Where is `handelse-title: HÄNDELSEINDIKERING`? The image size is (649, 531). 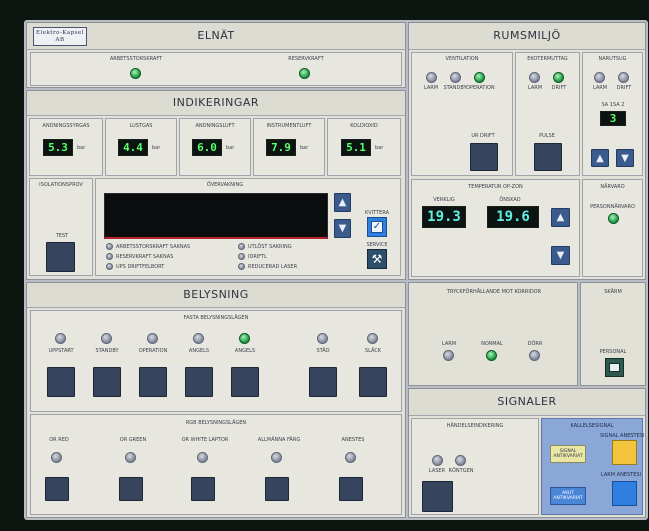
handelse-title: HÄNDELSEINDIKERING is located at coordinates (475, 426).